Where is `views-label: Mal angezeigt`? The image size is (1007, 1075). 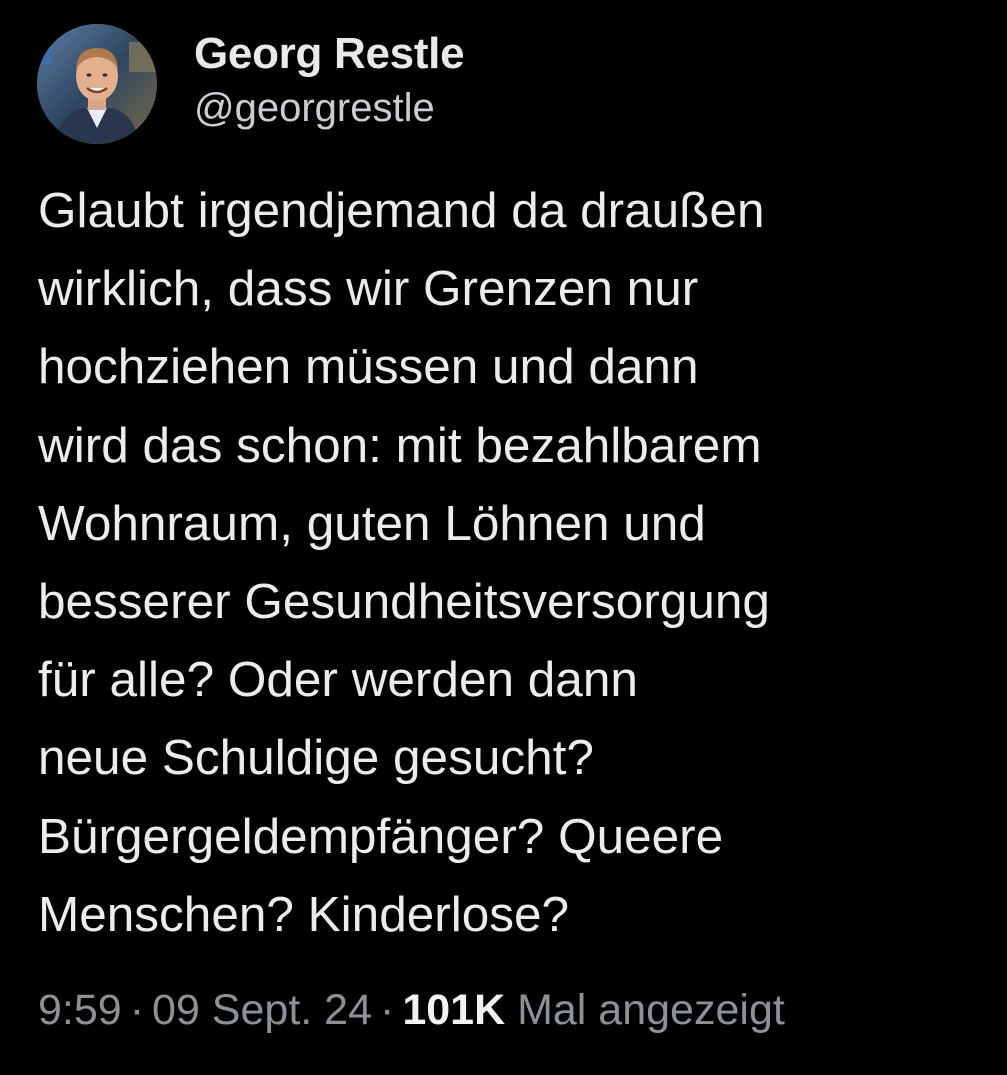
views-label: Mal angezeigt is located at coordinates (651, 1010).